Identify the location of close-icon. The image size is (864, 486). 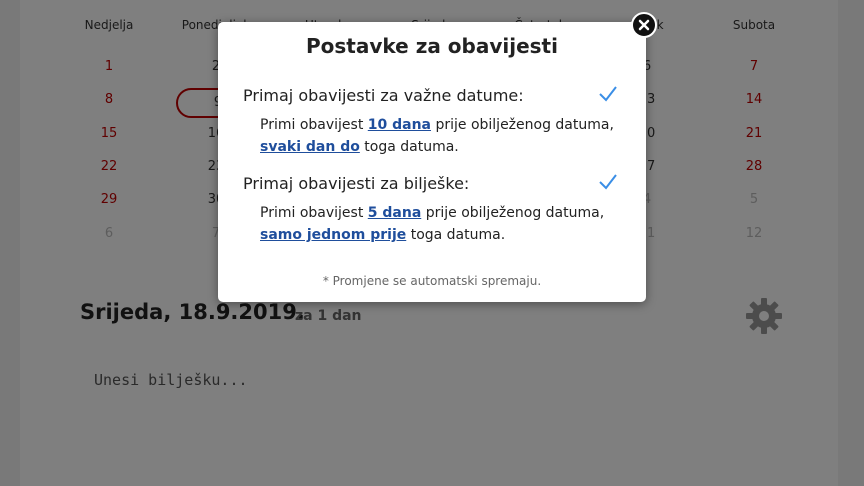
(644, 25).